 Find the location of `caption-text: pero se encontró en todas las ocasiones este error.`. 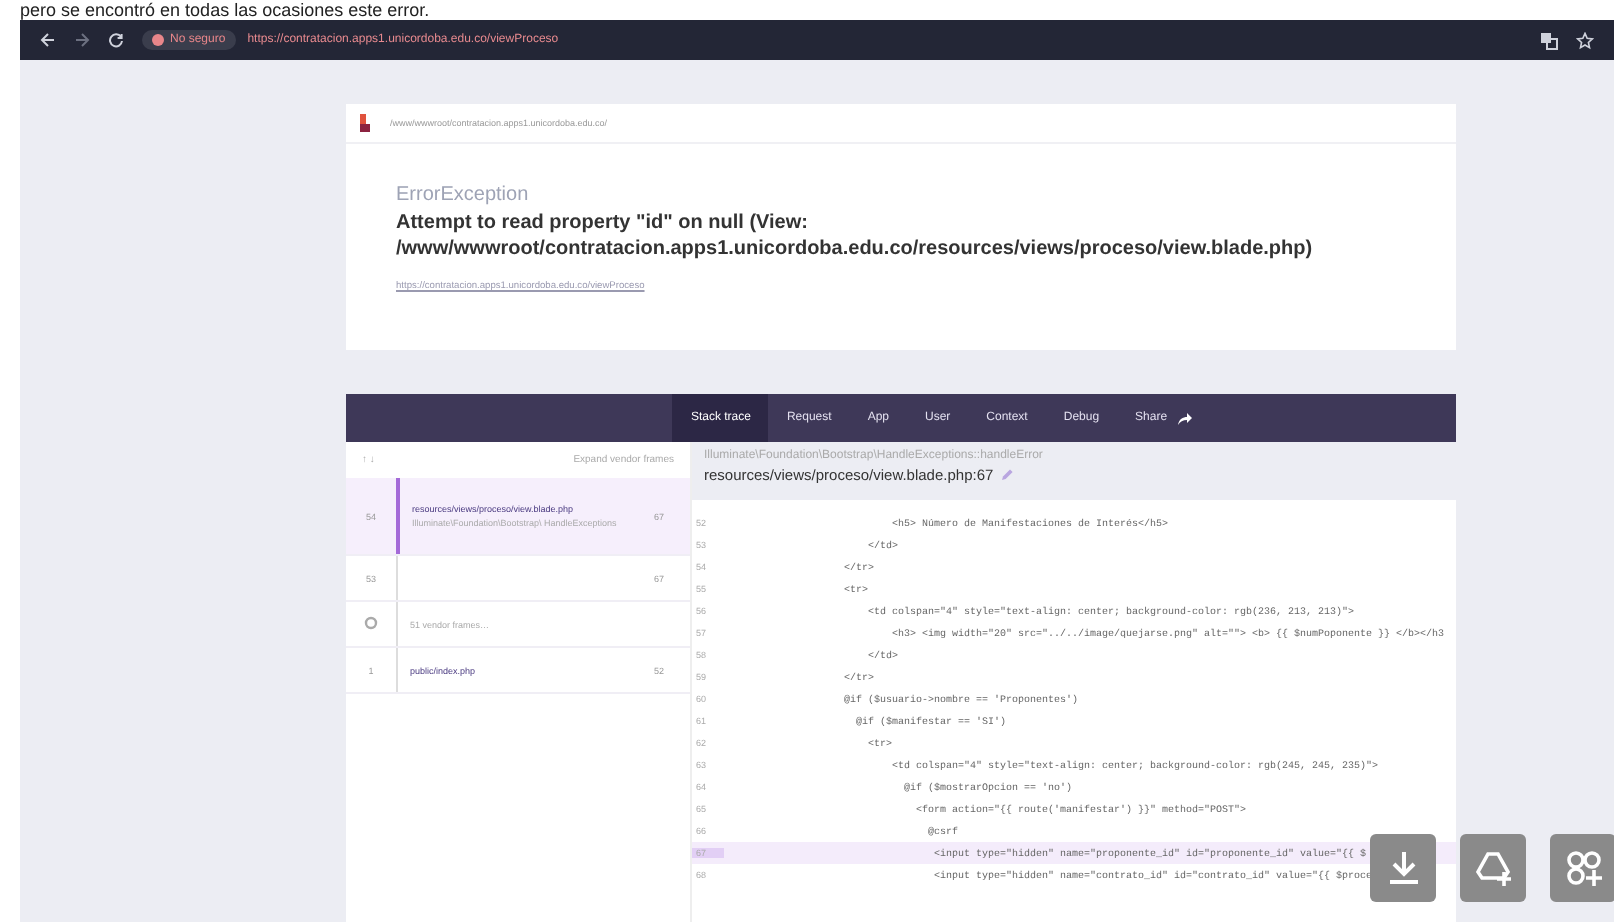

caption-text: pero se encontró en todas las ocasiones este error. is located at coordinates (225, 10).